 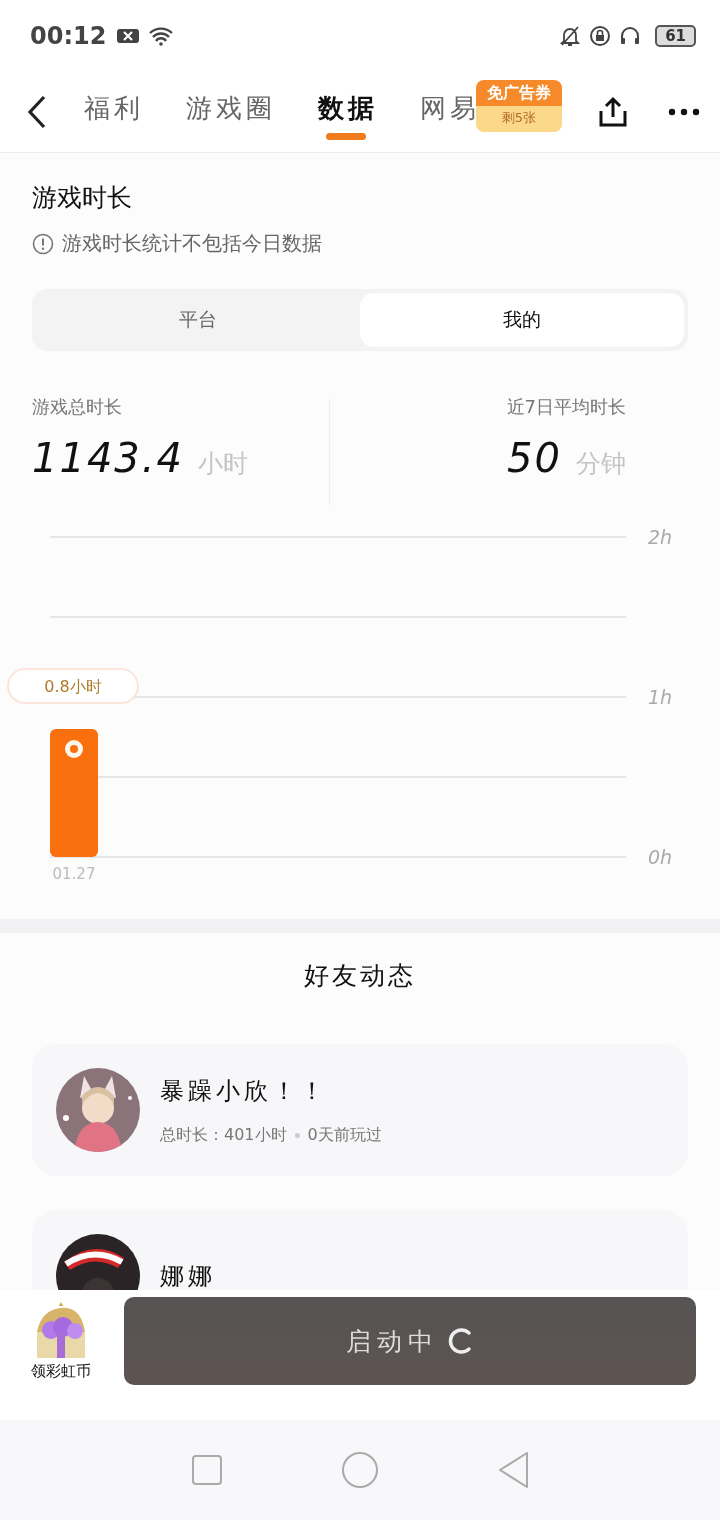 I want to click on back-icon, so click(x=514, y=1470).